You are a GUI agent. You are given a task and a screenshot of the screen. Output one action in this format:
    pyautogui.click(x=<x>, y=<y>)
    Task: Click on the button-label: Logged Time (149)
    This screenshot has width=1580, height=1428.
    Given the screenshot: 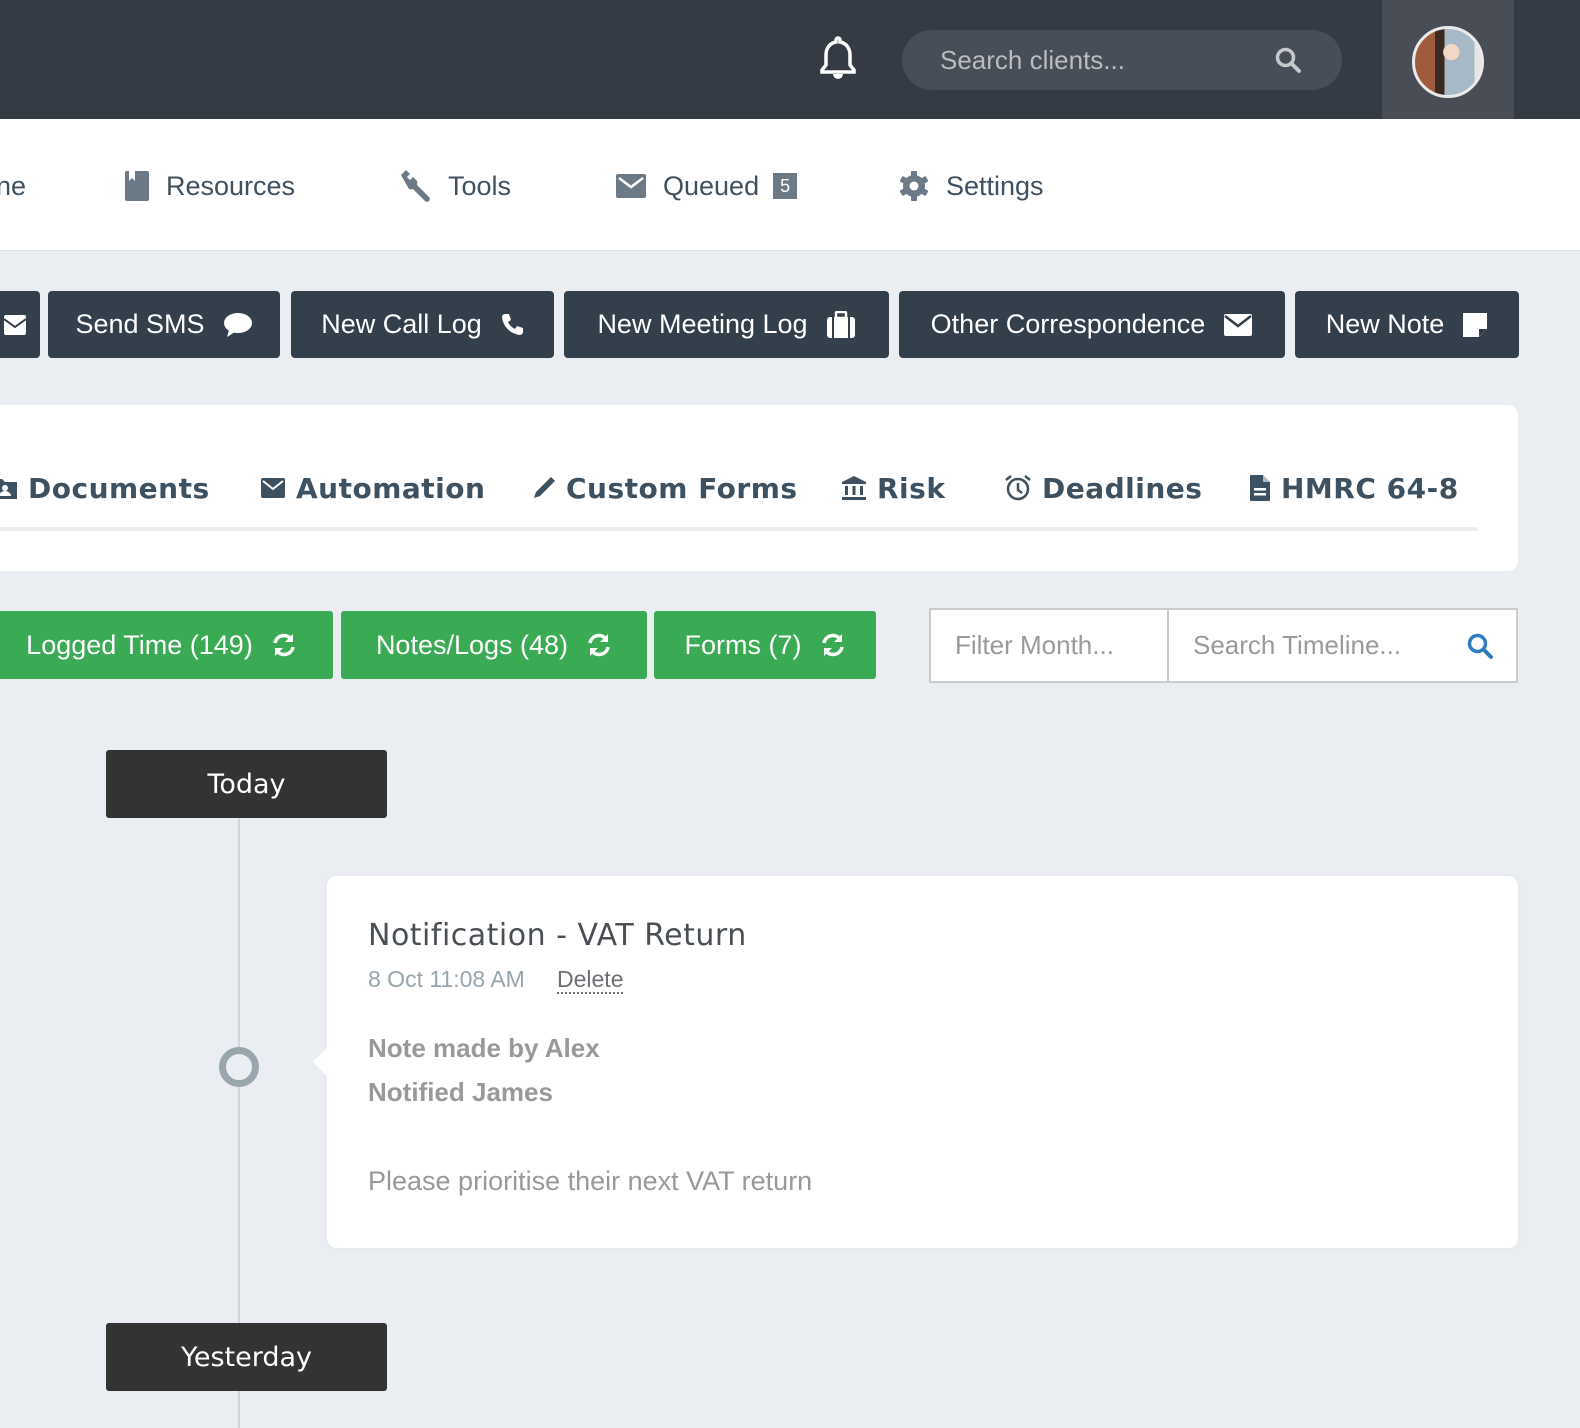 What is the action you would take?
    pyautogui.click(x=139, y=644)
    